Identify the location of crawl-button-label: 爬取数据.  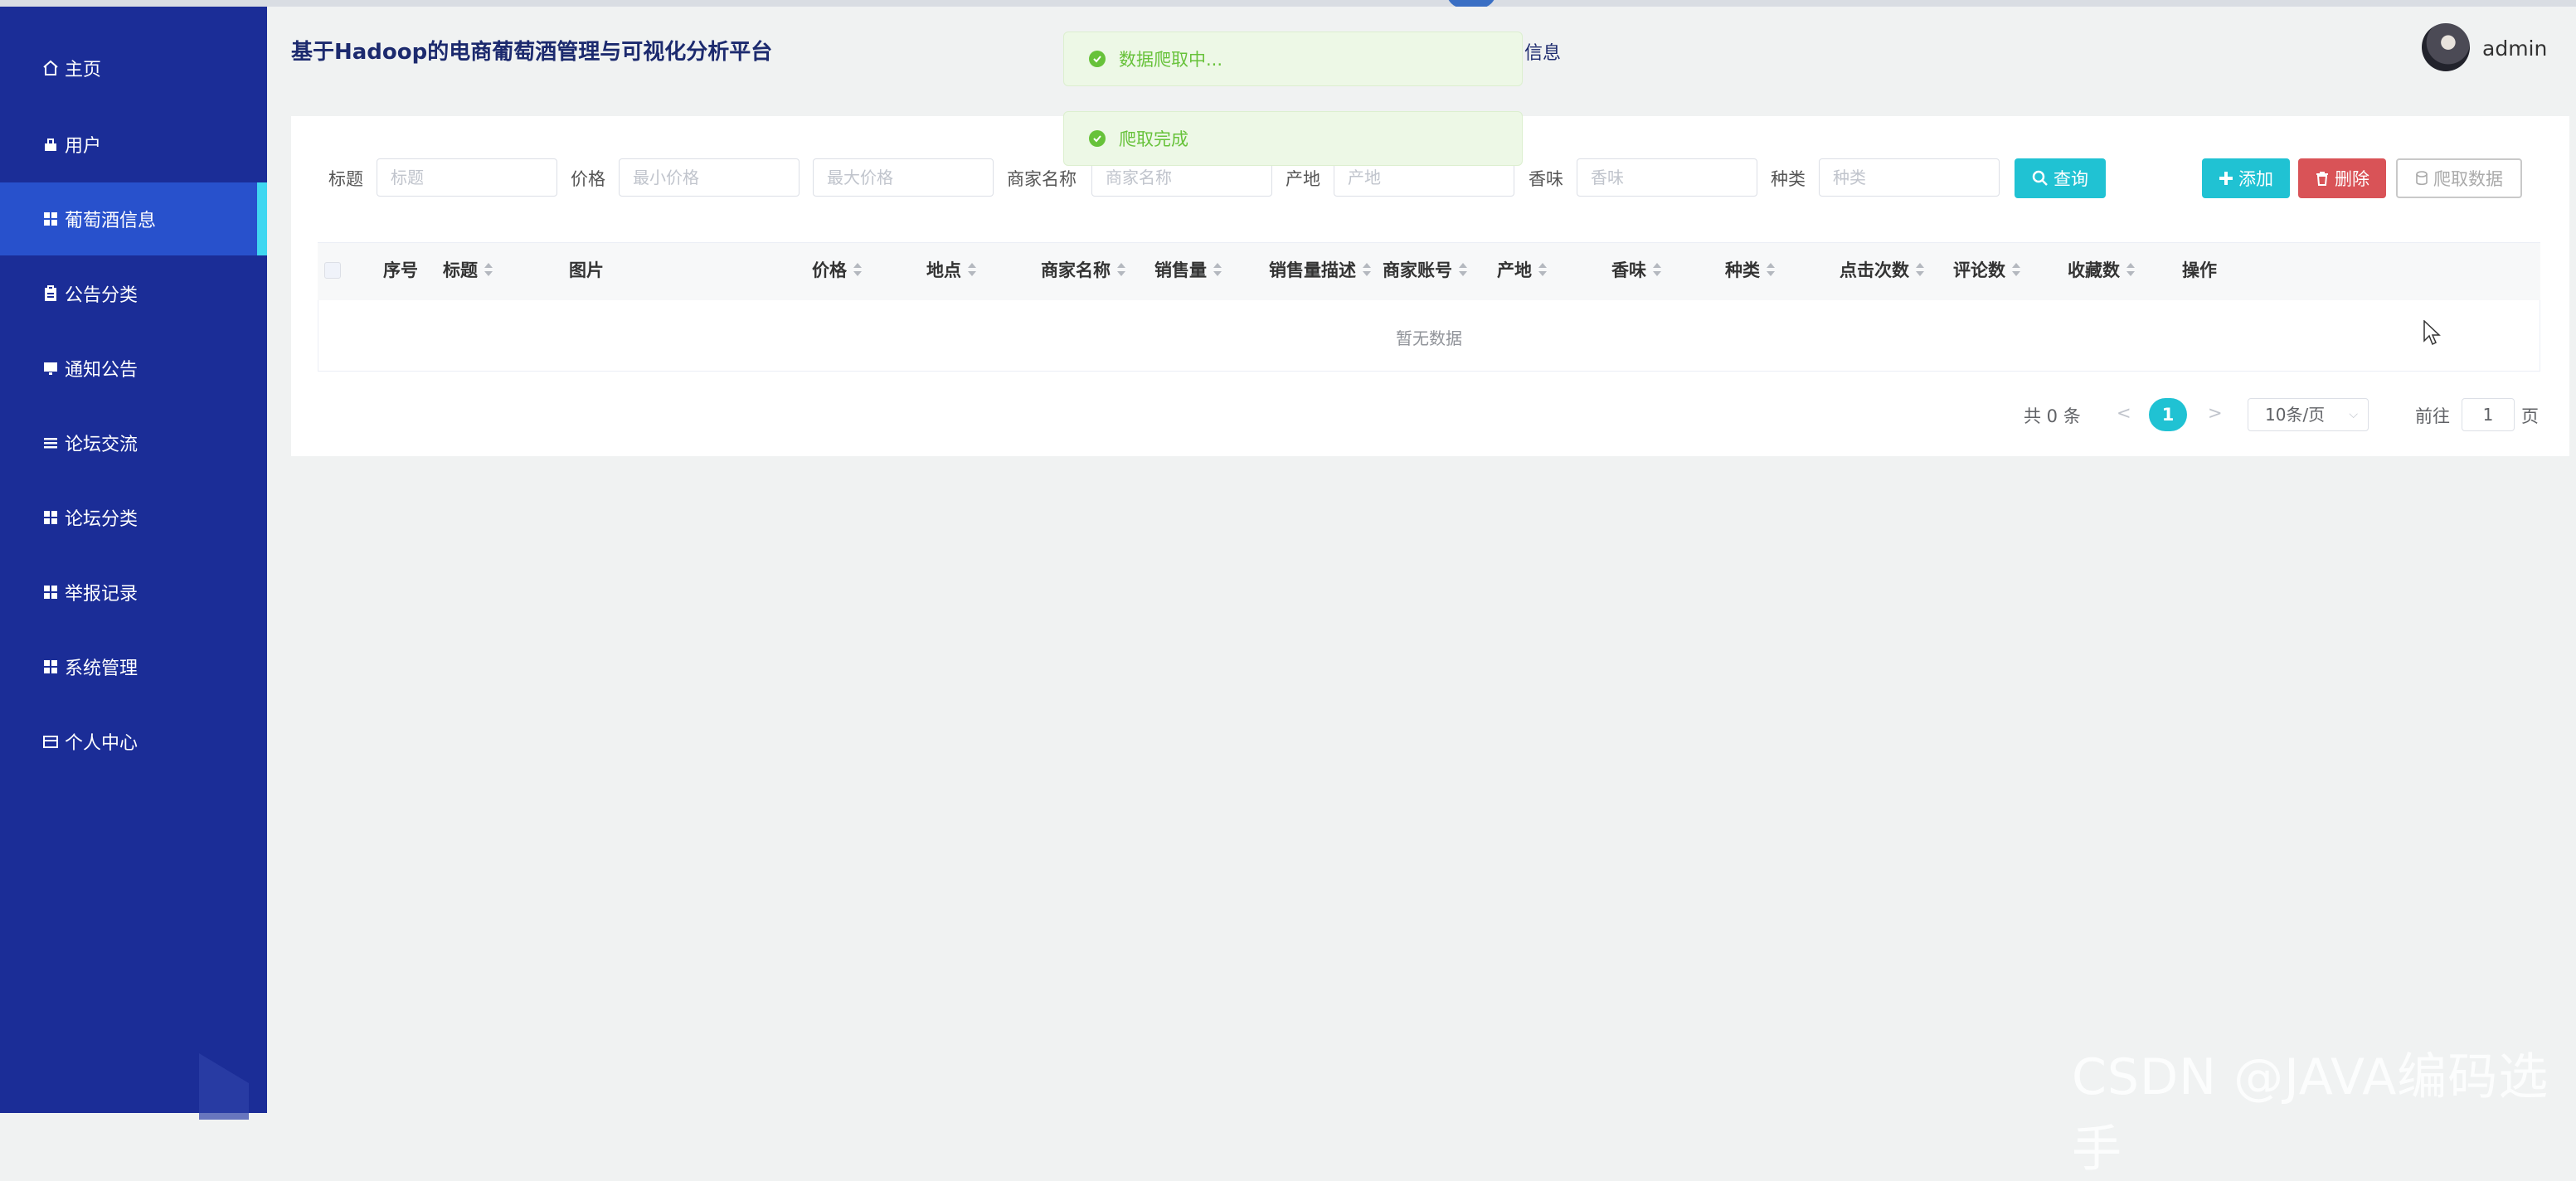
(2468, 179).